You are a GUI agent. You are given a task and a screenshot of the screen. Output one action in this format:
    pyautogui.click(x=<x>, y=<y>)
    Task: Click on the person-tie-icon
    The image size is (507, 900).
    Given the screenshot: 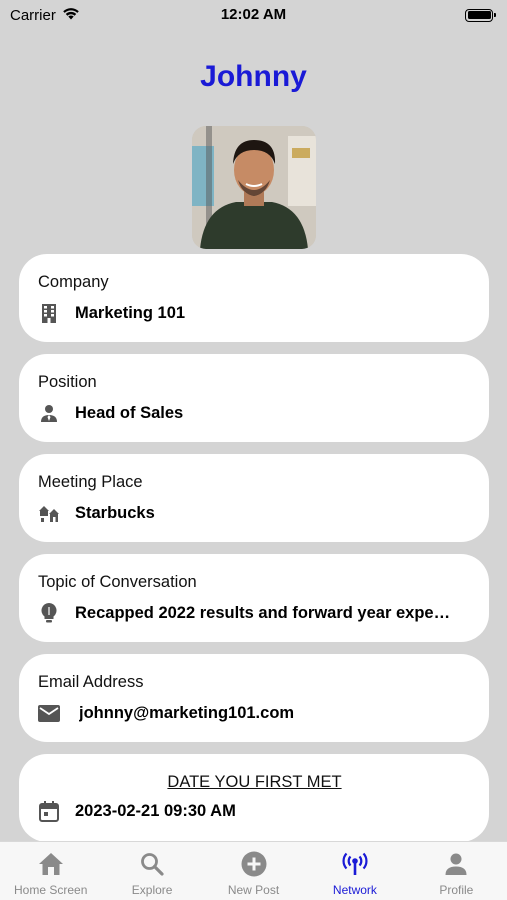 What is the action you would take?
    pyautogui.click(x=49, y=413)
    